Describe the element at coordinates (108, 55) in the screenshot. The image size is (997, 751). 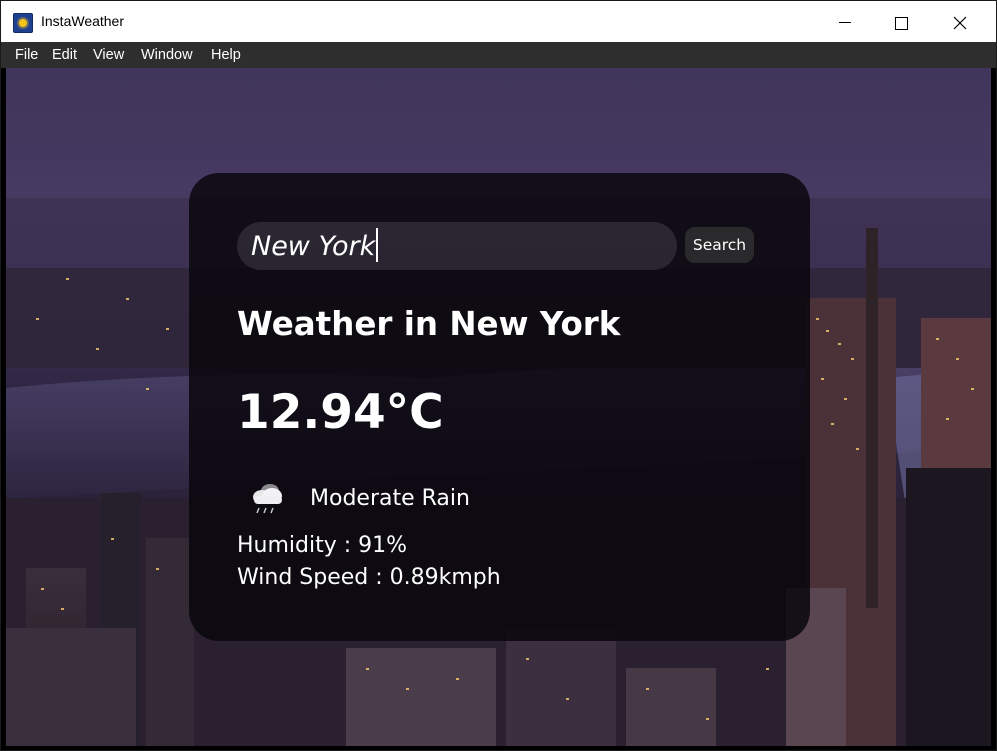
I see `menu-view: View` at that location.